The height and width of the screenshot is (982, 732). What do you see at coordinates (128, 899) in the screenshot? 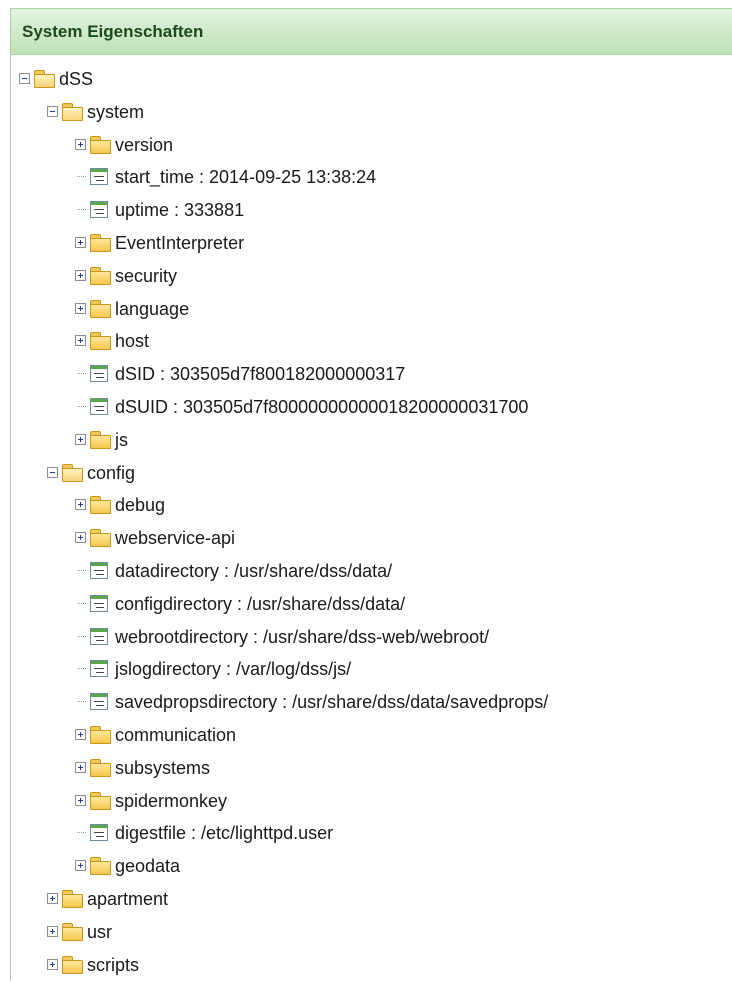
I see `tree-node-label: apartment` at bounding box center [128, 899].